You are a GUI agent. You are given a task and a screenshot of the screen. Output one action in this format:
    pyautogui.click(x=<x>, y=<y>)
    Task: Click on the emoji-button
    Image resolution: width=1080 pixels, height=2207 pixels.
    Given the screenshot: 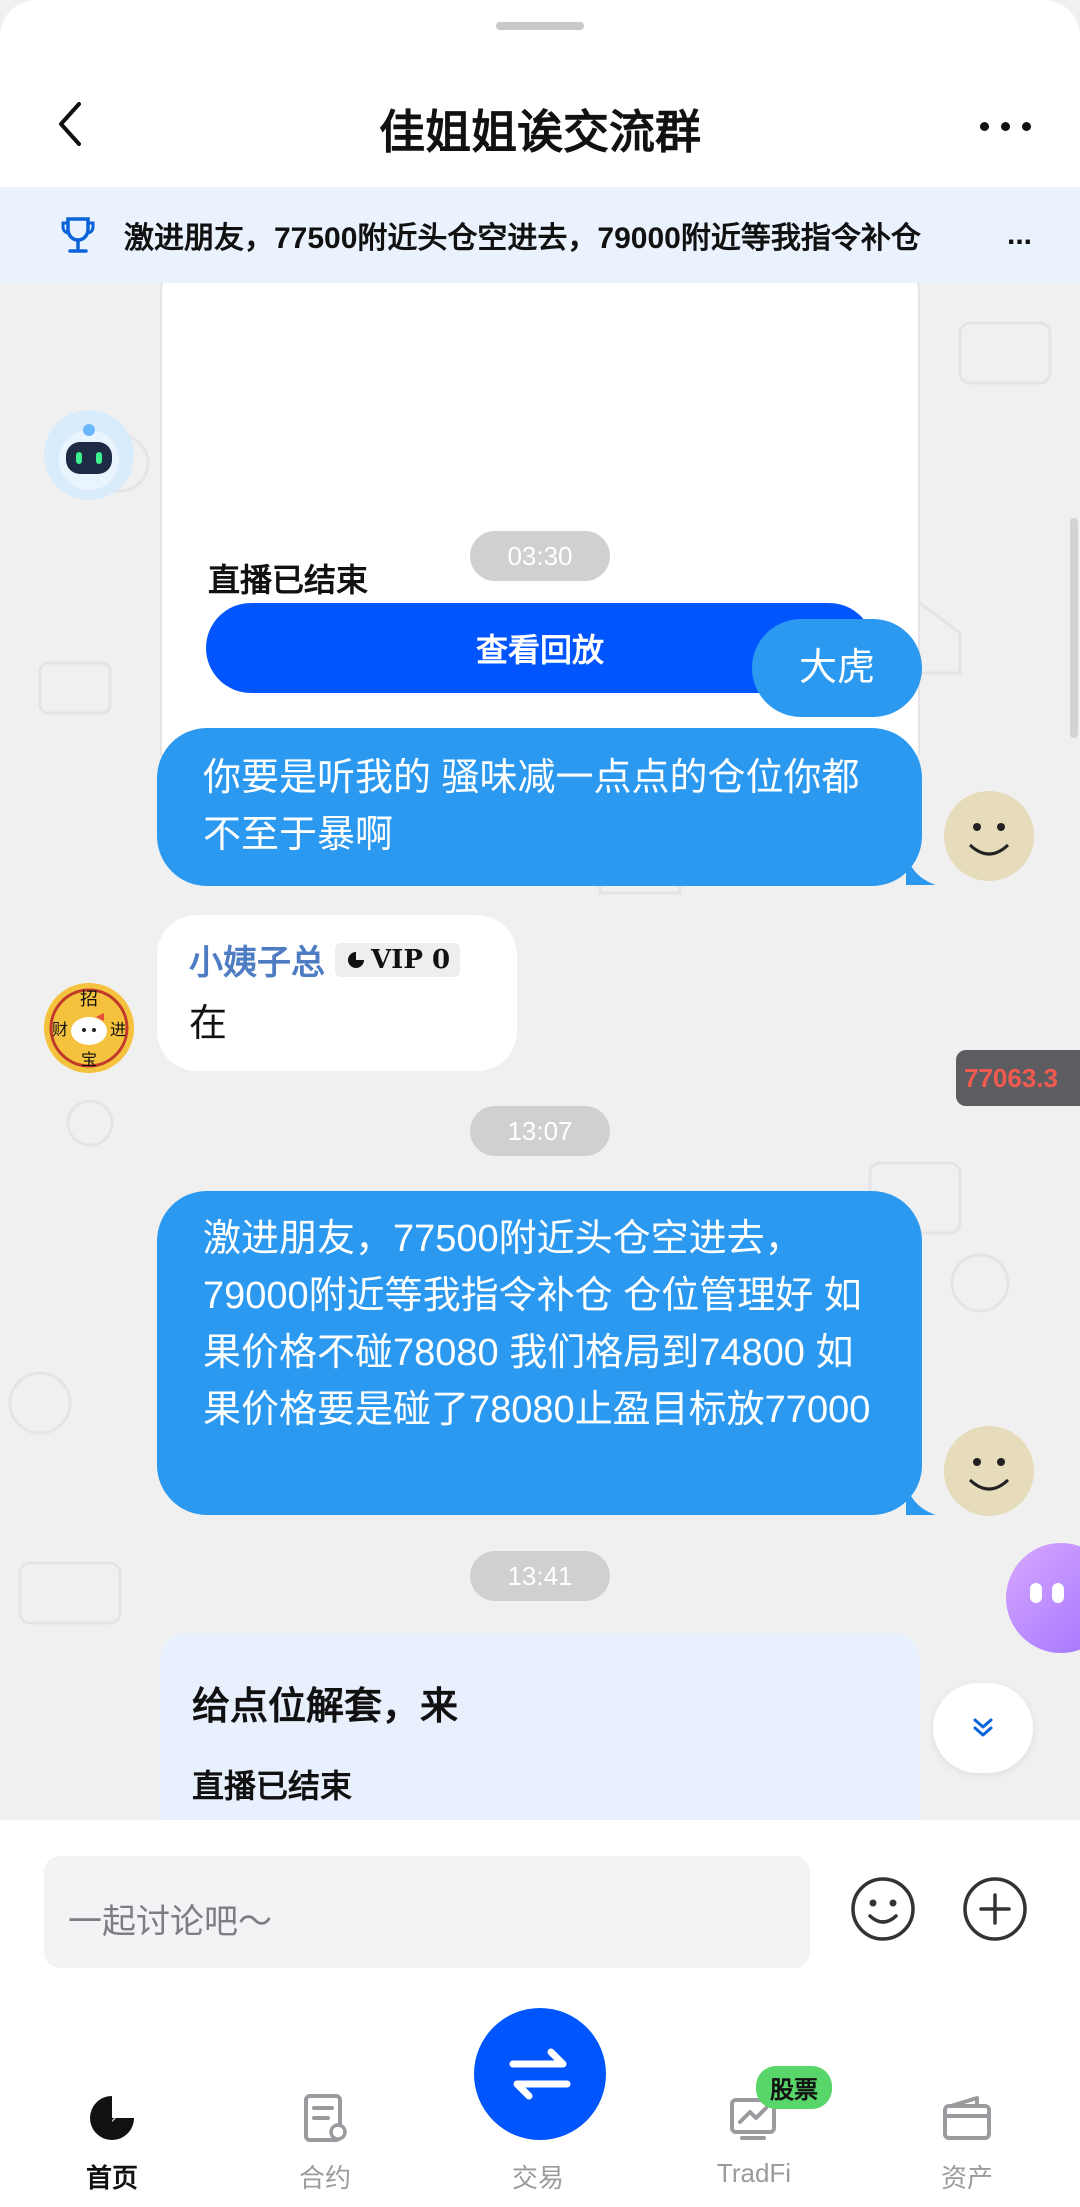 What is the action you would take?
    pyautogui.click(x=883, y=1909)
    